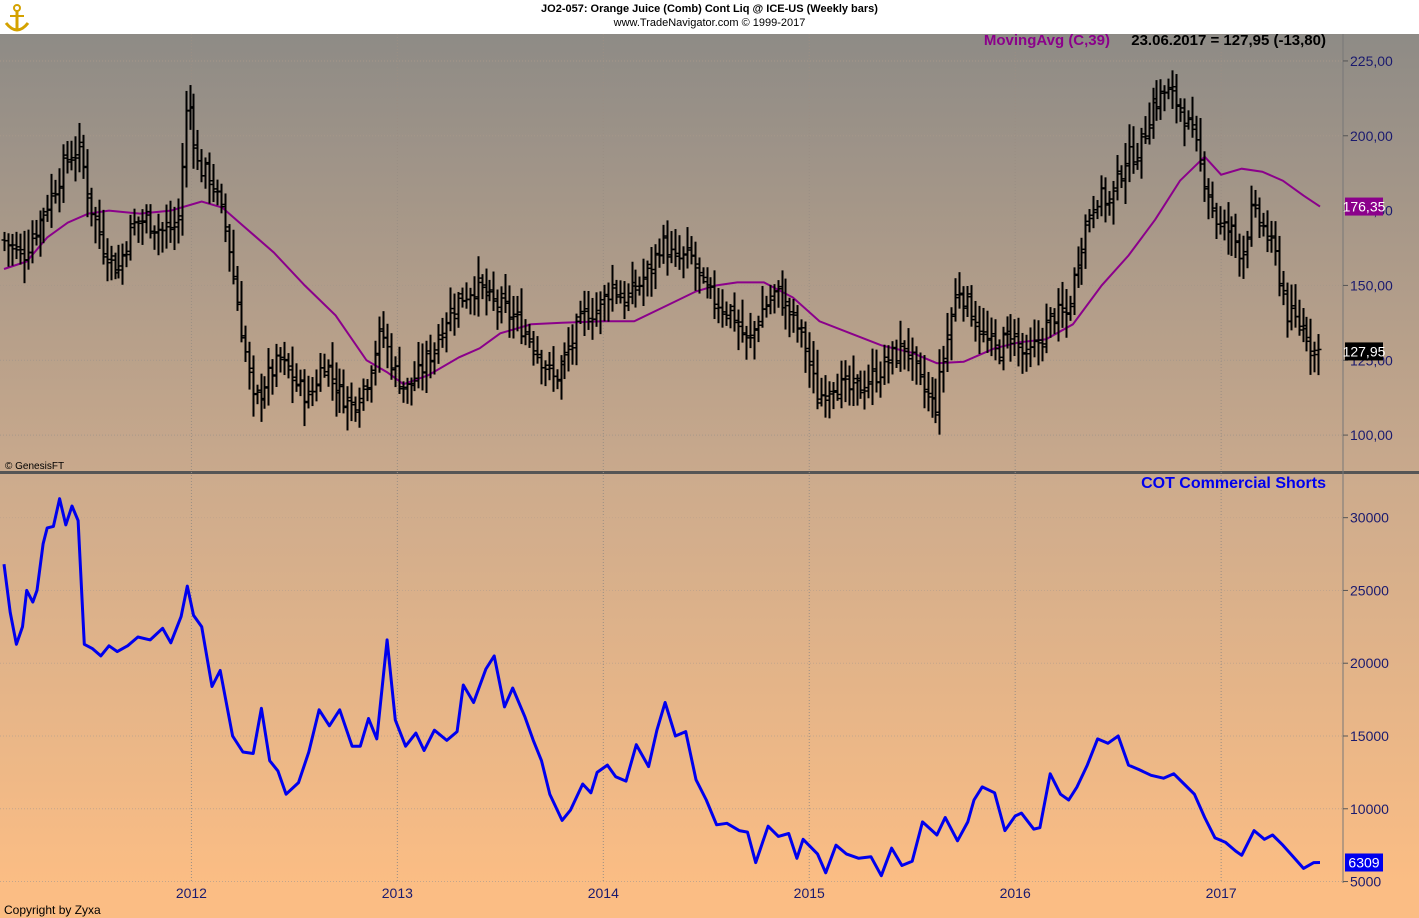 The width and height of the screenshot is (1419, 918). I want to click on cot-legend: COT Commercial Shorts, so click(1233, 483).